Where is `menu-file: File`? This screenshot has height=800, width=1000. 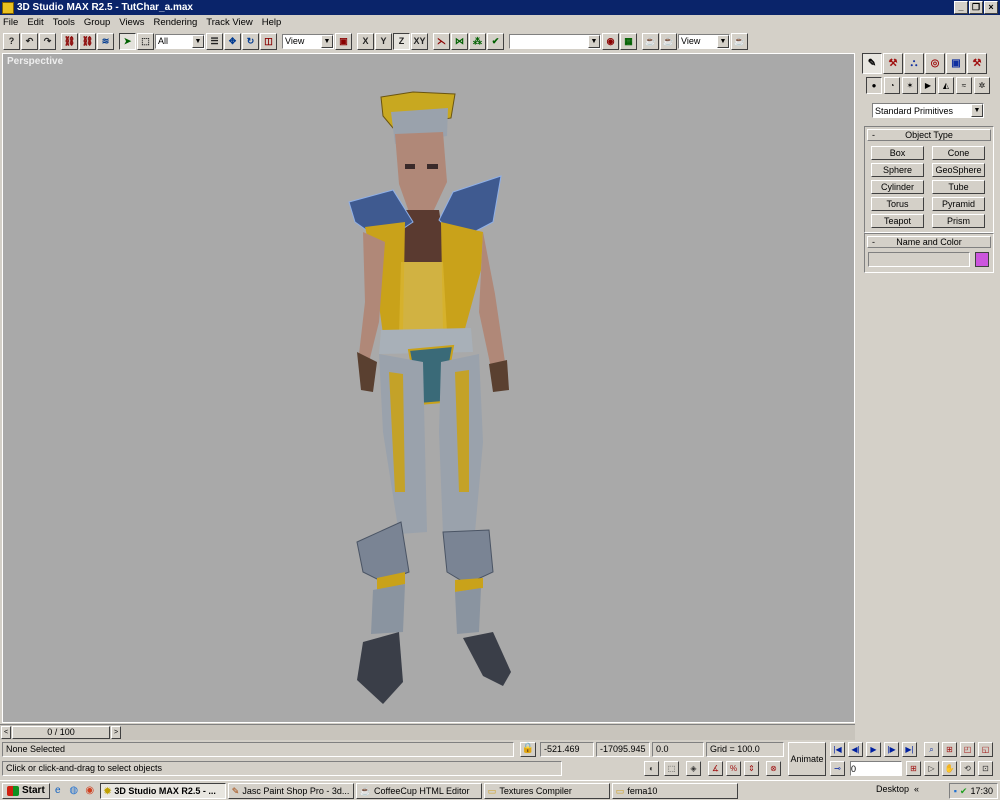
menu-file: File is located at coordinates (10, 22).